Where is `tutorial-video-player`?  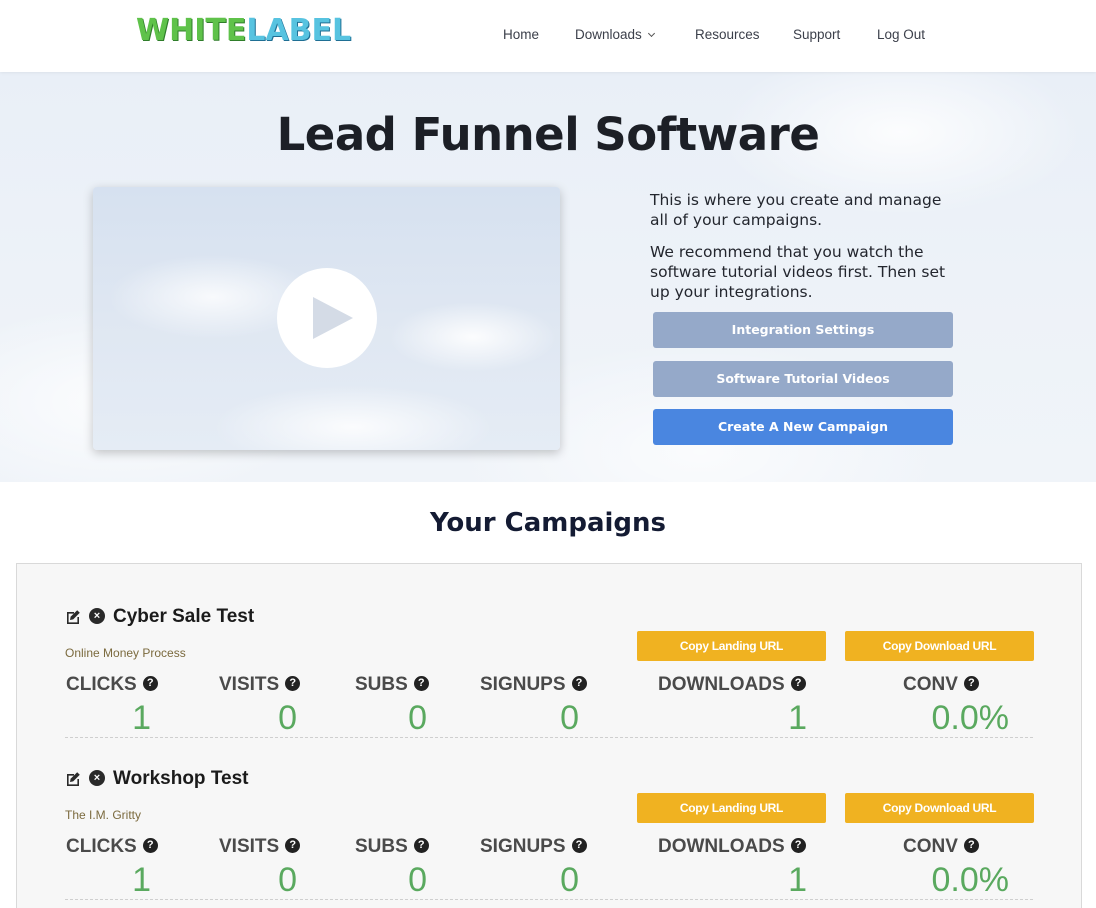 tutorial-video-player is located at coordinates (326, 318).